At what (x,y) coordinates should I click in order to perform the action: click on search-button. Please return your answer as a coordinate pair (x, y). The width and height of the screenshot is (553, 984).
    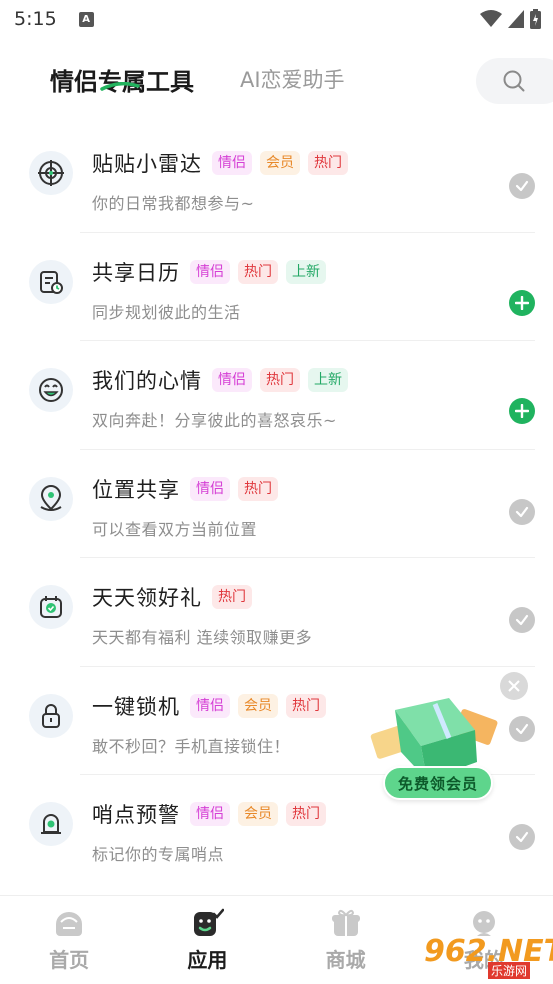
    Looking at the image, I should click on (514, 81).